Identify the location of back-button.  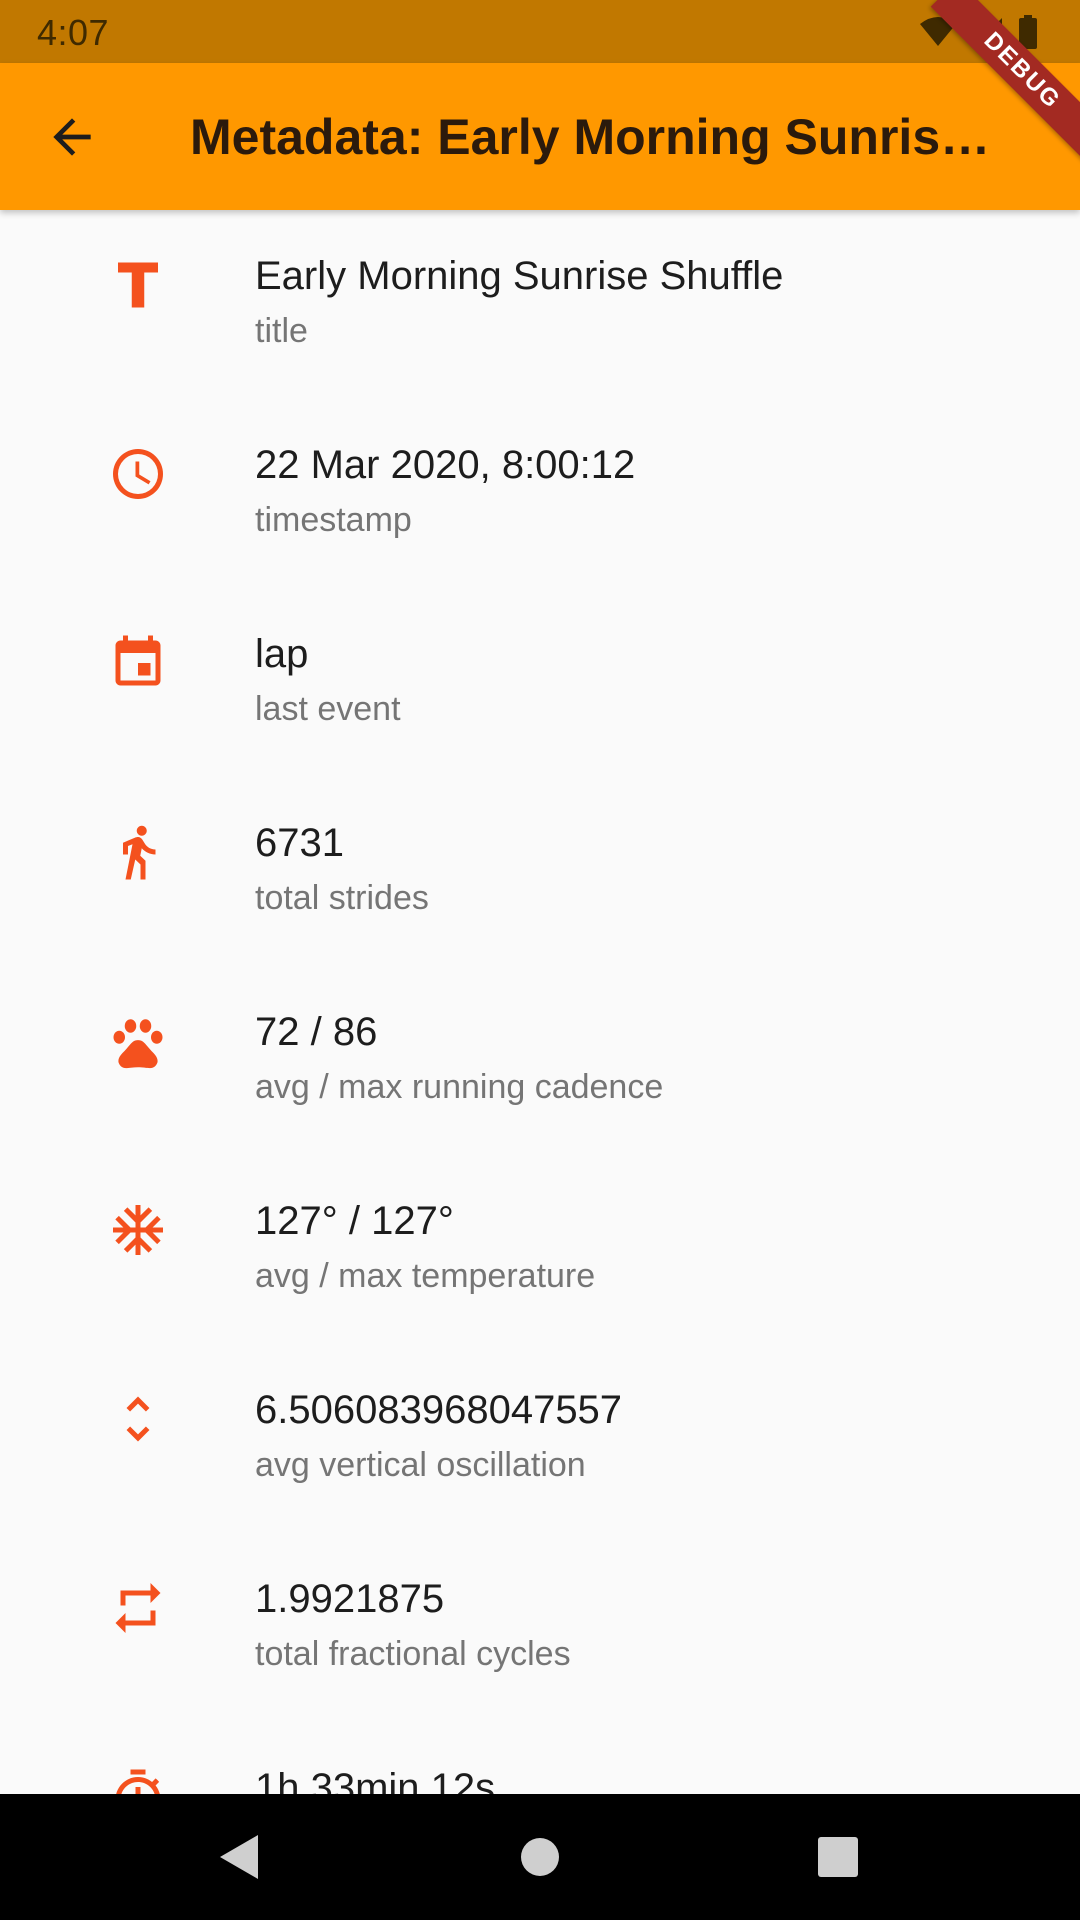
(72, 137).